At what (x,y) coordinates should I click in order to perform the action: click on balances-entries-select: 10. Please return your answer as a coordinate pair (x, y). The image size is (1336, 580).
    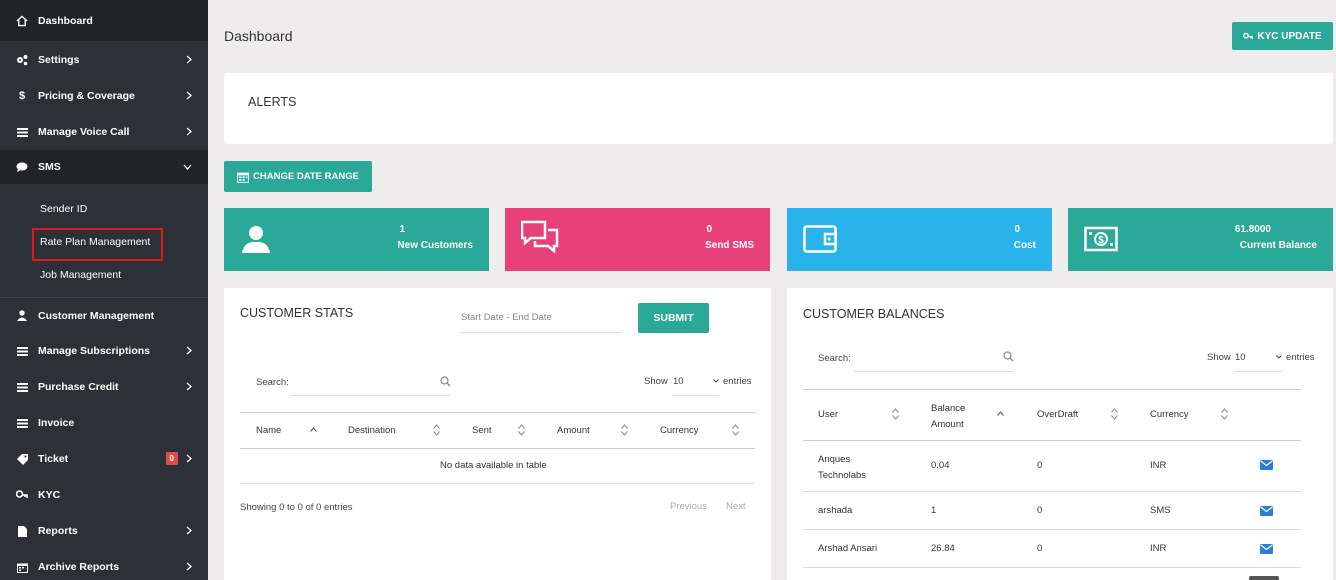
    Looking at the image, I should click on (1258, 360).